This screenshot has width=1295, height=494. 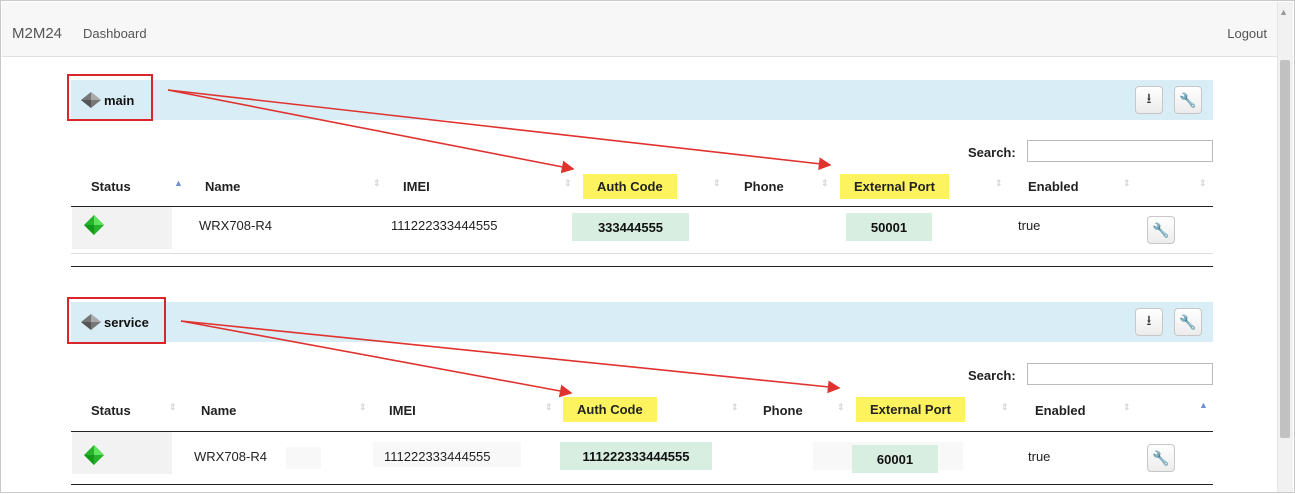 What do you see at coordinates (642, 100) in the screenshot?
I see `group-header-main: main ⭳ 🔧` at bounding box center [642, 100].